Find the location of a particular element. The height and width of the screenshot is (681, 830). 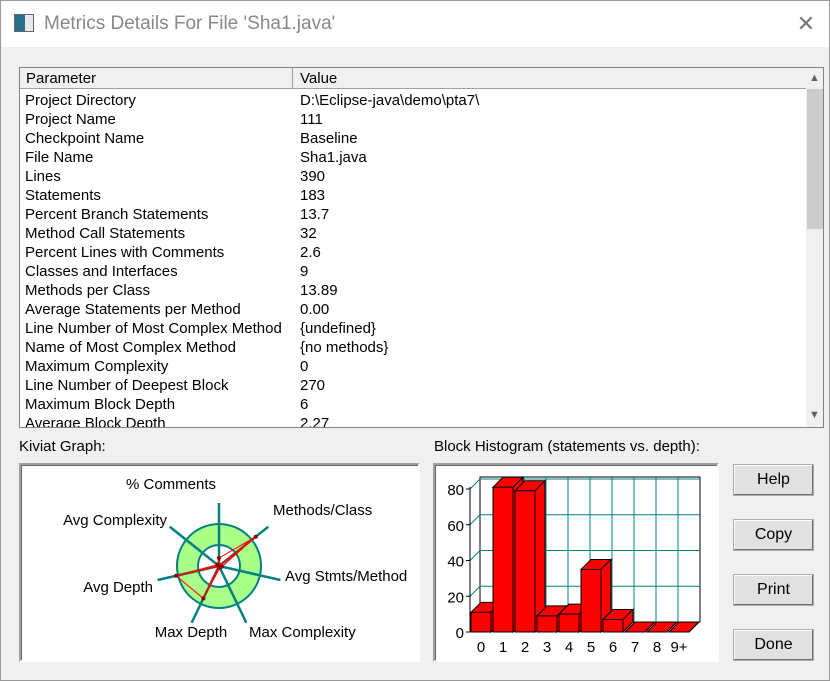

scroll-down-icon: ▼ is located at coordinates (814, 415).